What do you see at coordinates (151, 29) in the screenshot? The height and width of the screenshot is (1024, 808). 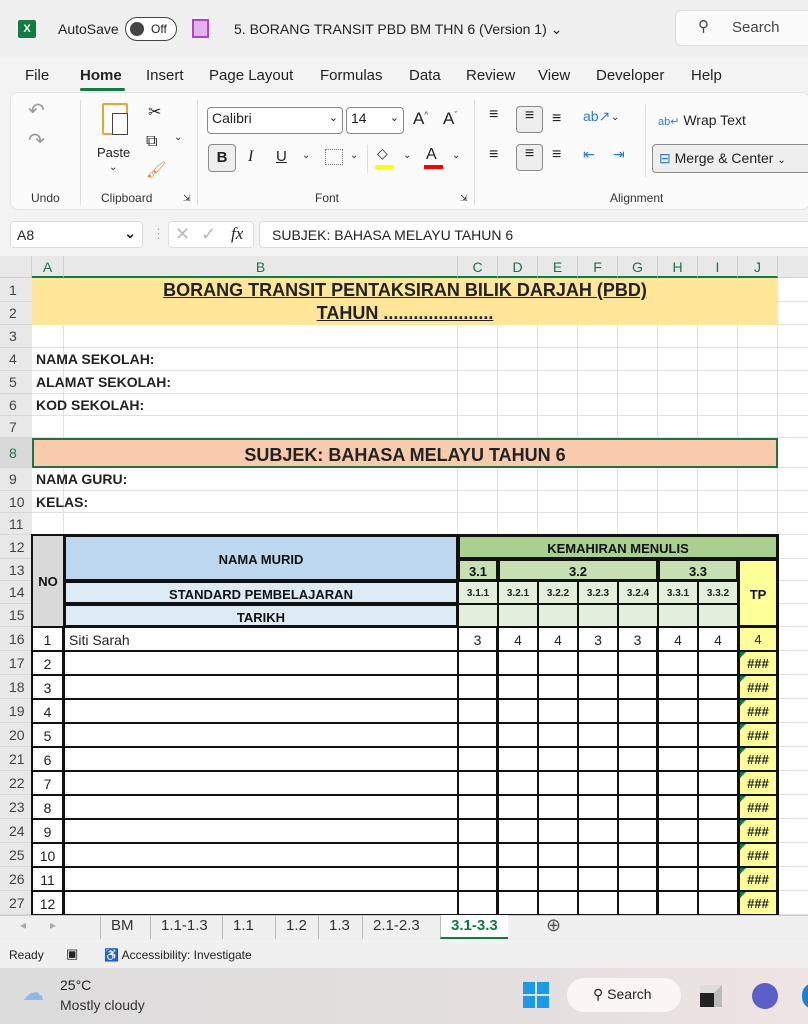 I see `autosave-toggle: Off` at bounding box center [151, 29].